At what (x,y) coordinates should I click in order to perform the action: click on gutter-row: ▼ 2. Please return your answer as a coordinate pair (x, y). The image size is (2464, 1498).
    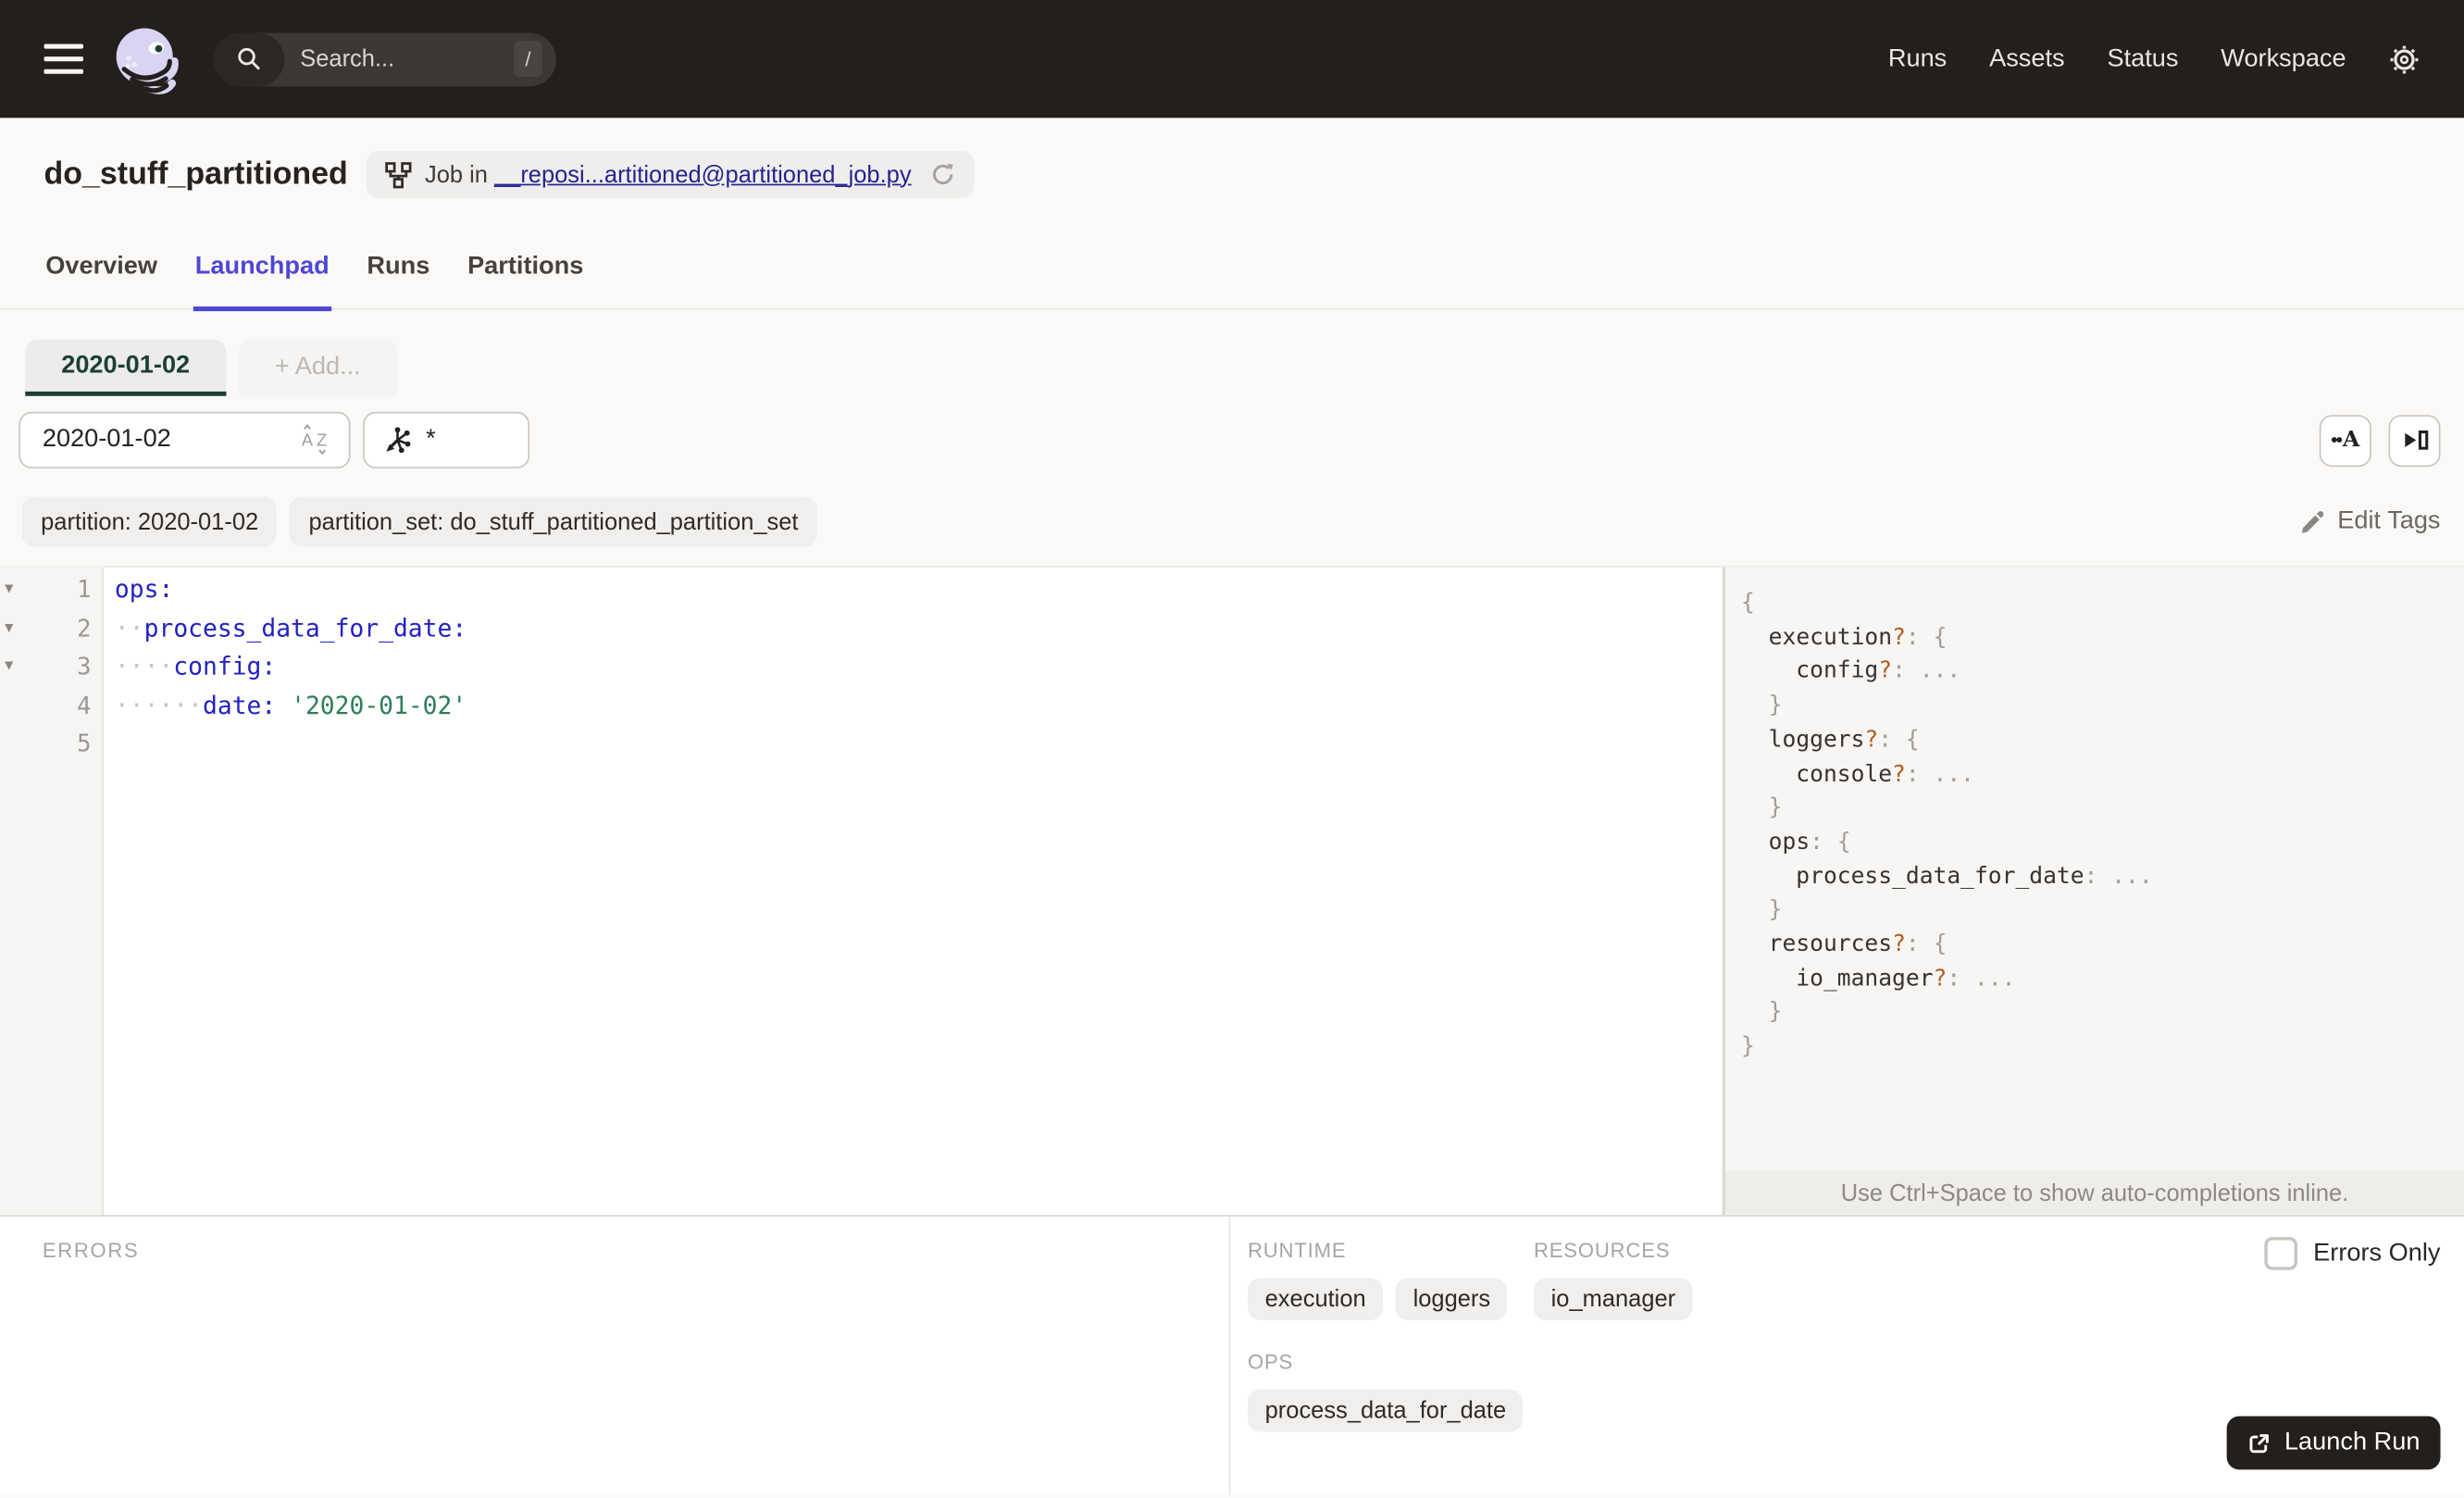
    Looking at the image, I should click on (51, 628).